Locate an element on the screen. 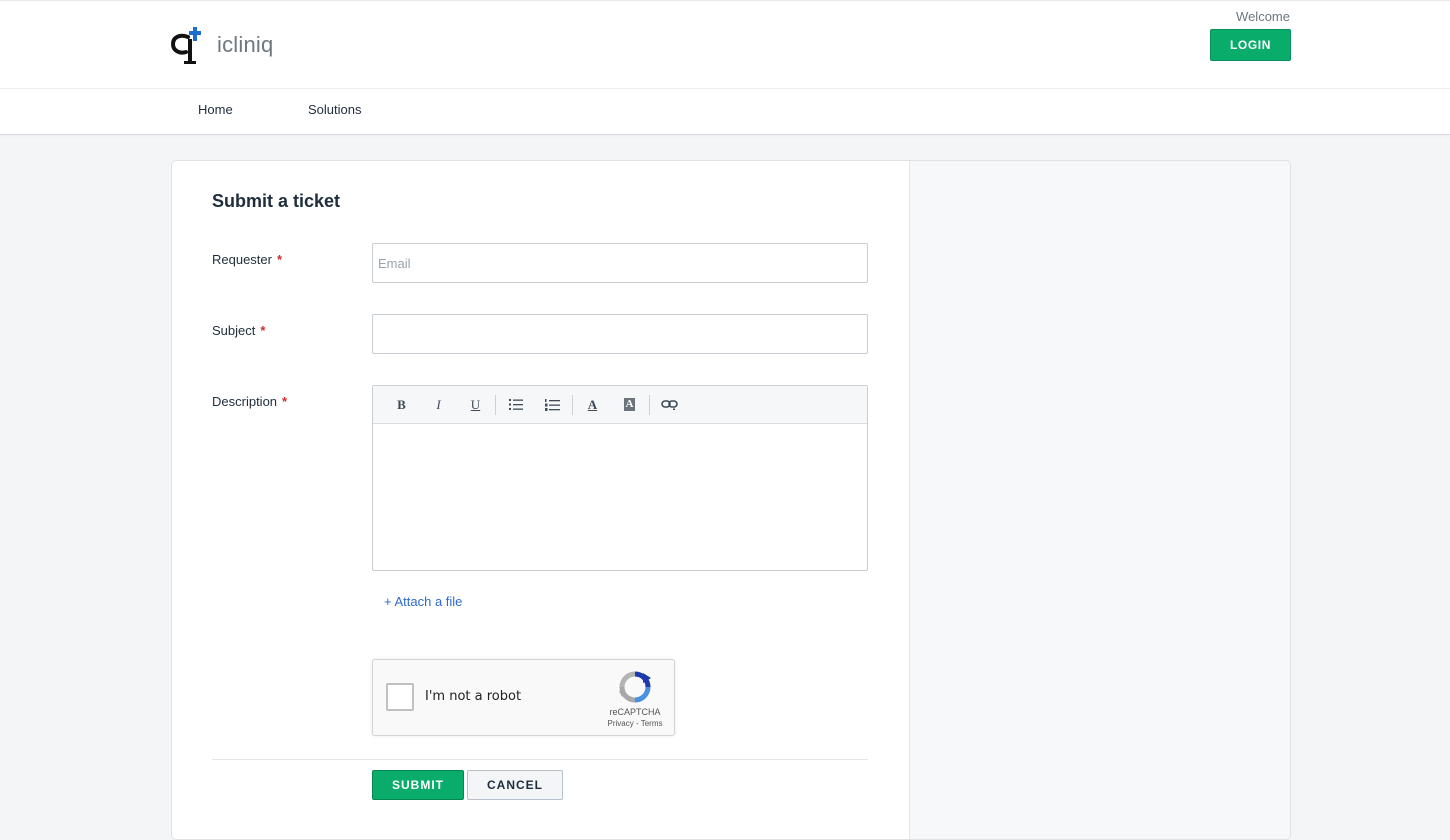 The width and height of the screenshot is (1450, 840). bullet-list-button is located at coordinates (515, 405).